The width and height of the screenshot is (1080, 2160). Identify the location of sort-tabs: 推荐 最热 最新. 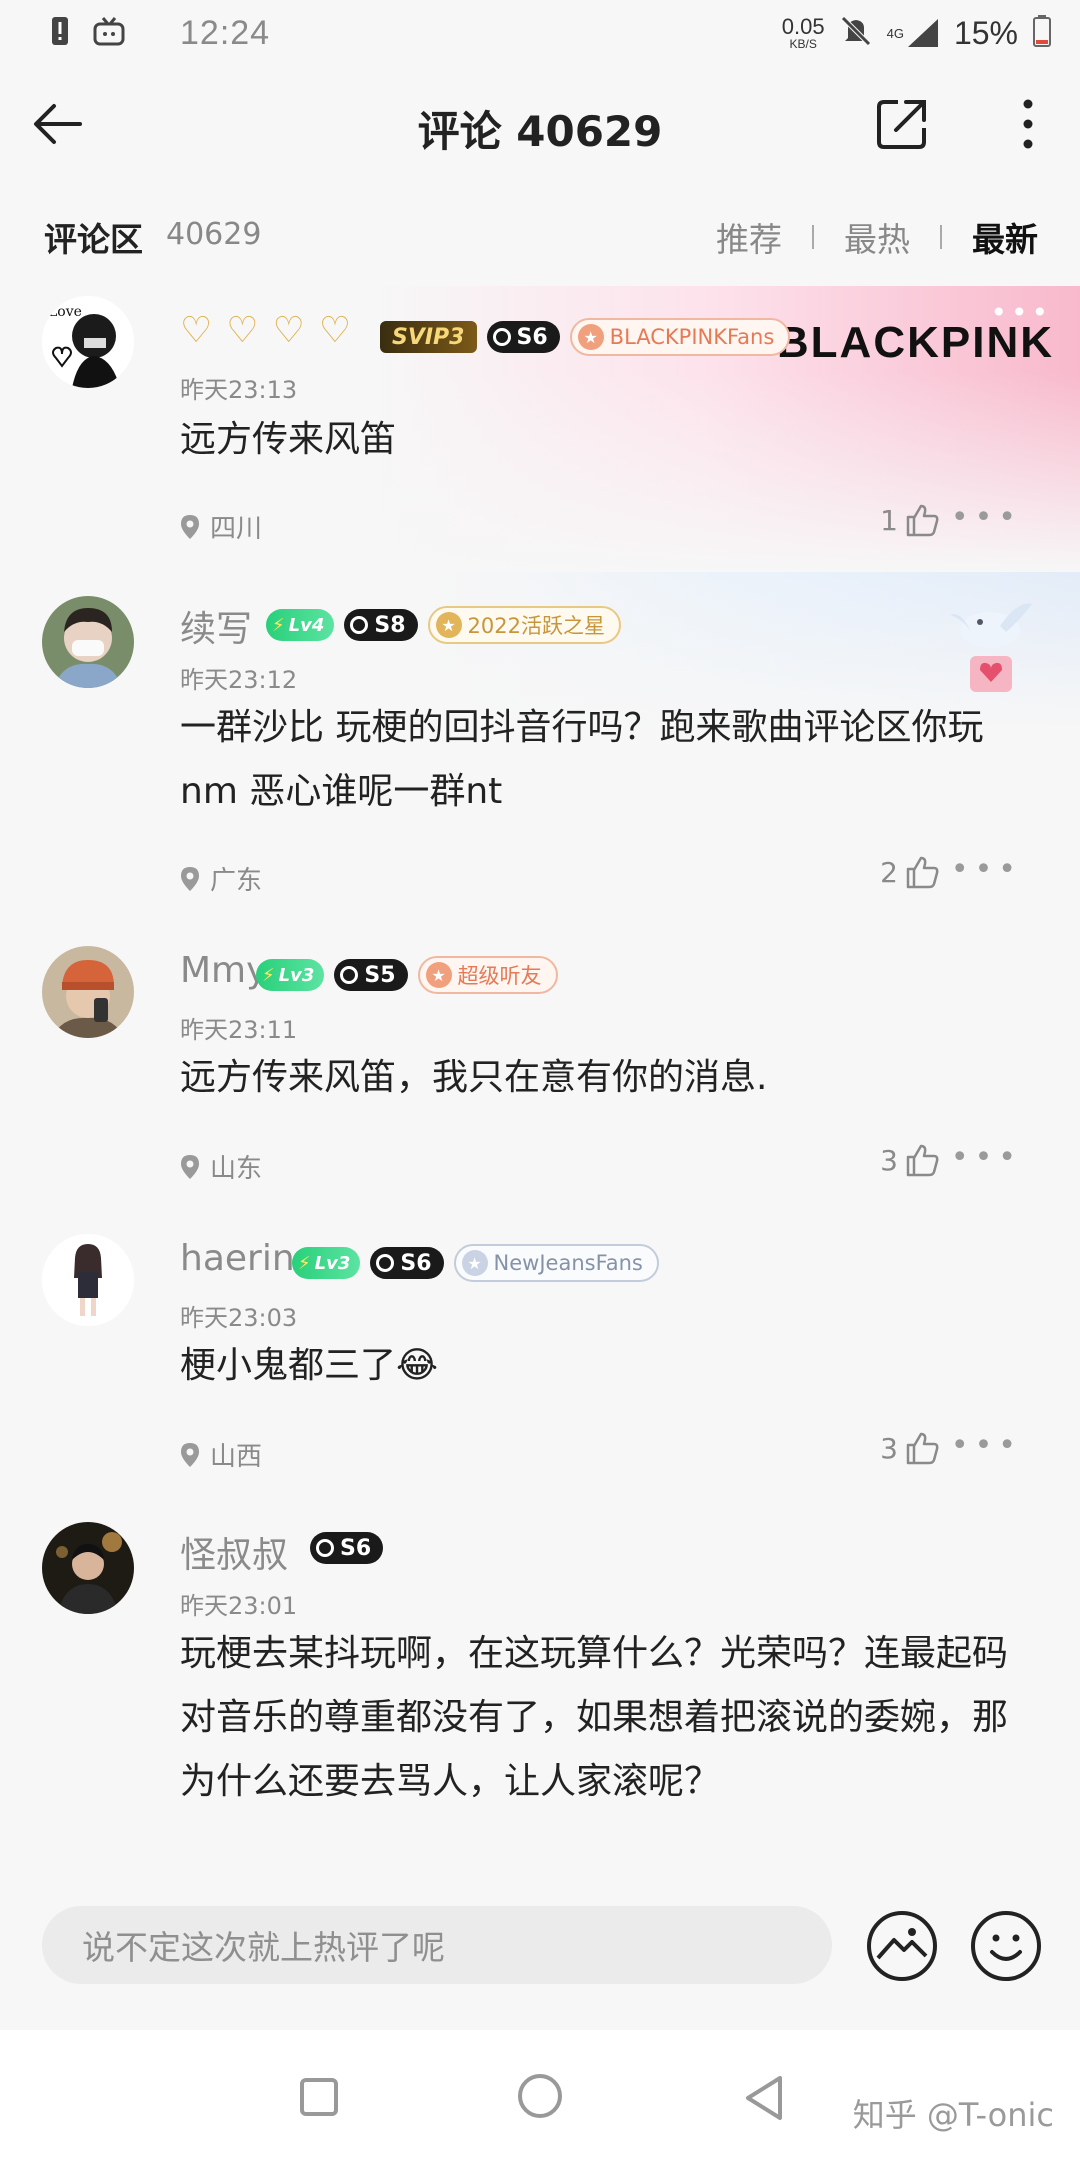
(877, 237).